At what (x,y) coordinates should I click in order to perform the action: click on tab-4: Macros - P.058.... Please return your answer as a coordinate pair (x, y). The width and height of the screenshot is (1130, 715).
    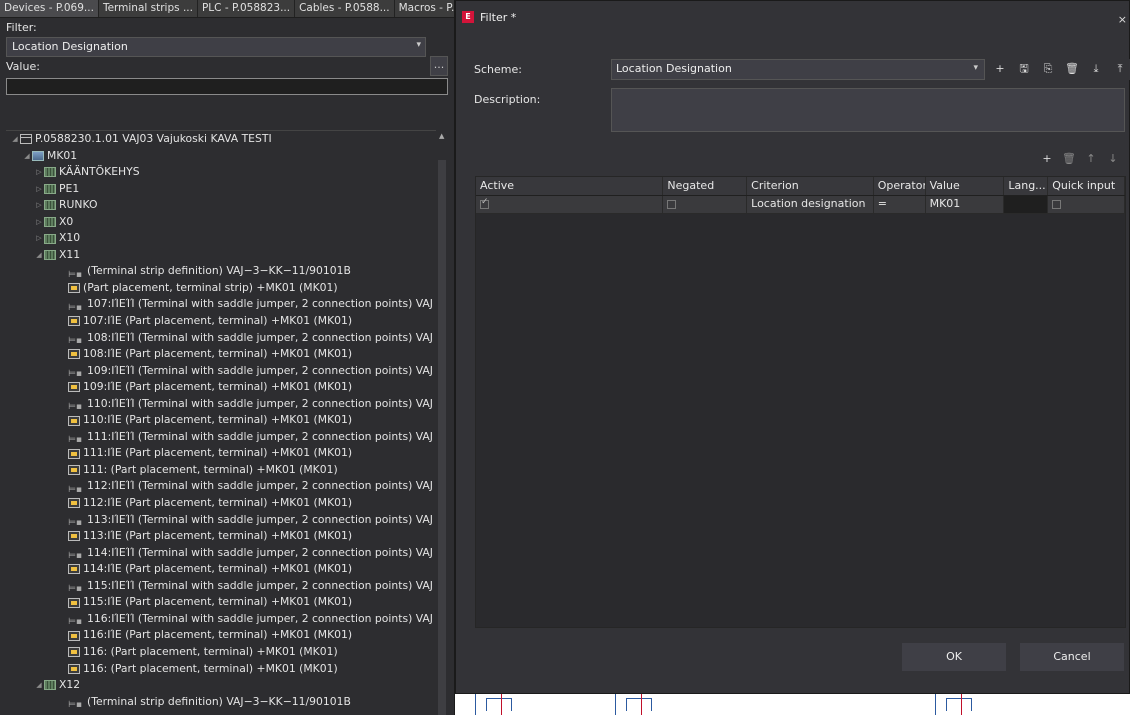
    Looking at the image, I should click on (424, 8).